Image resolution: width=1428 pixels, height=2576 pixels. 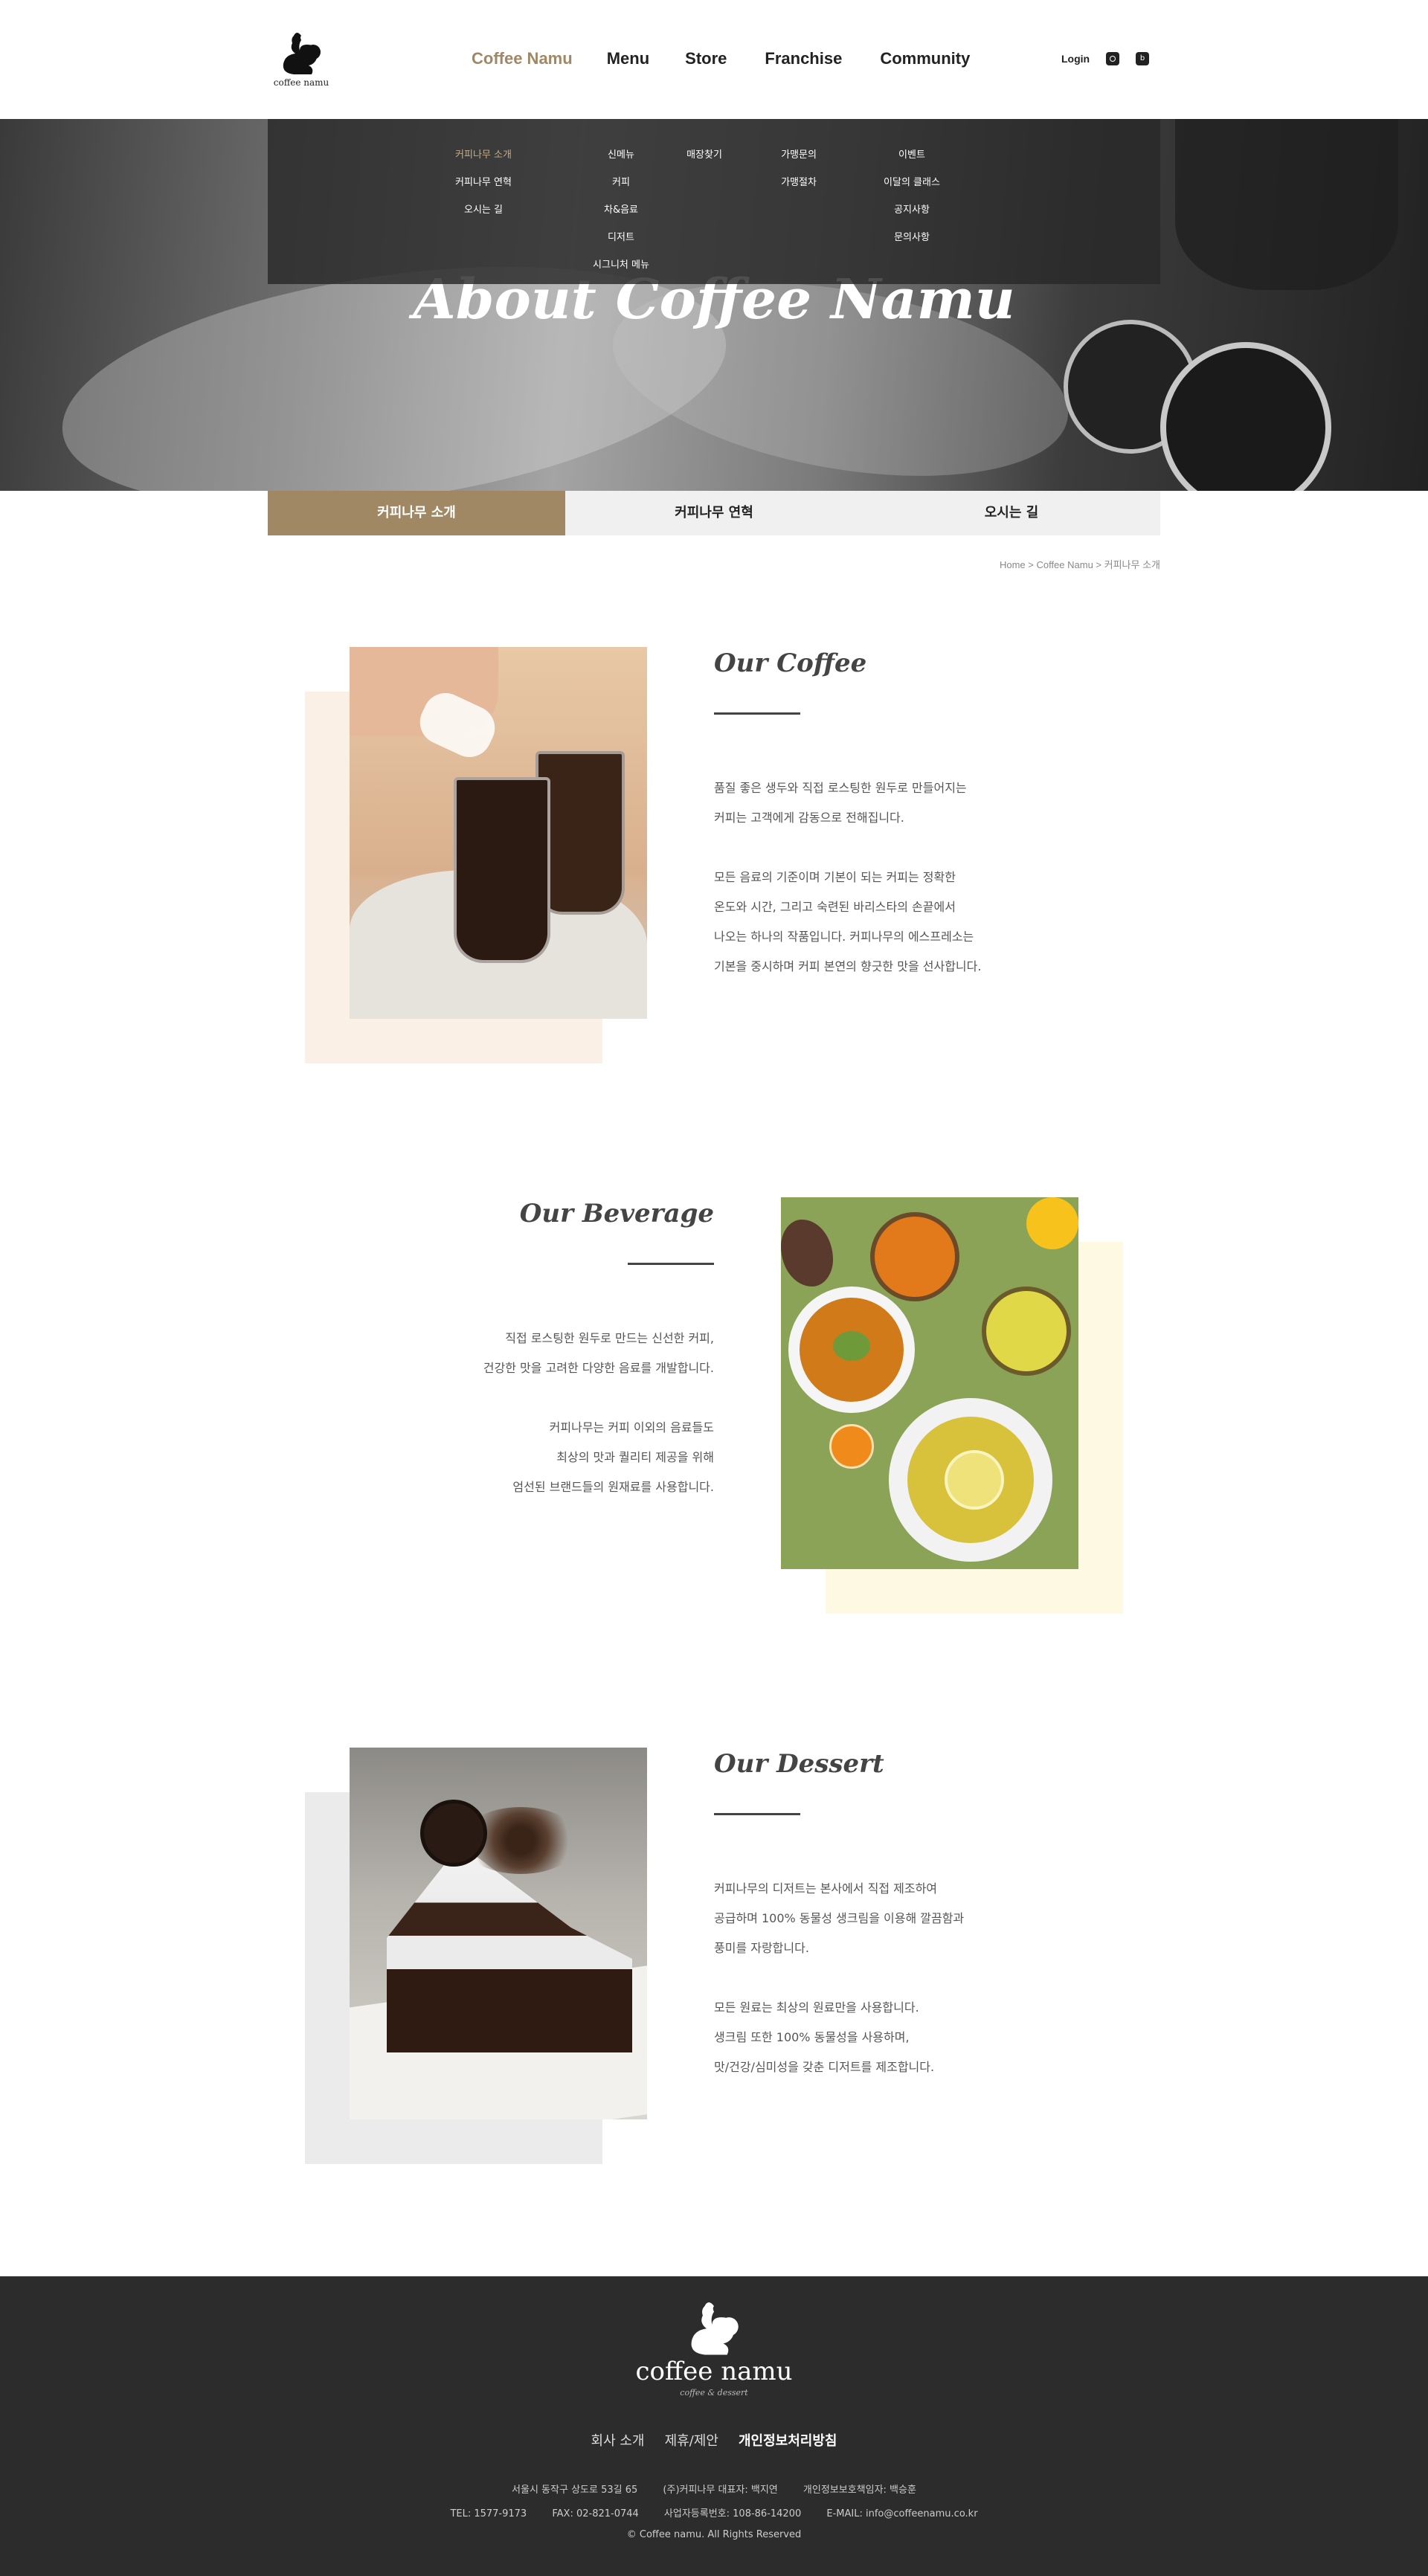 What do you see at coordinates (809, 818) in the screenshot?
I see `text-line: 커피는 고객에게 감동으로 전해집니다.` at bounding box center [809, 818].